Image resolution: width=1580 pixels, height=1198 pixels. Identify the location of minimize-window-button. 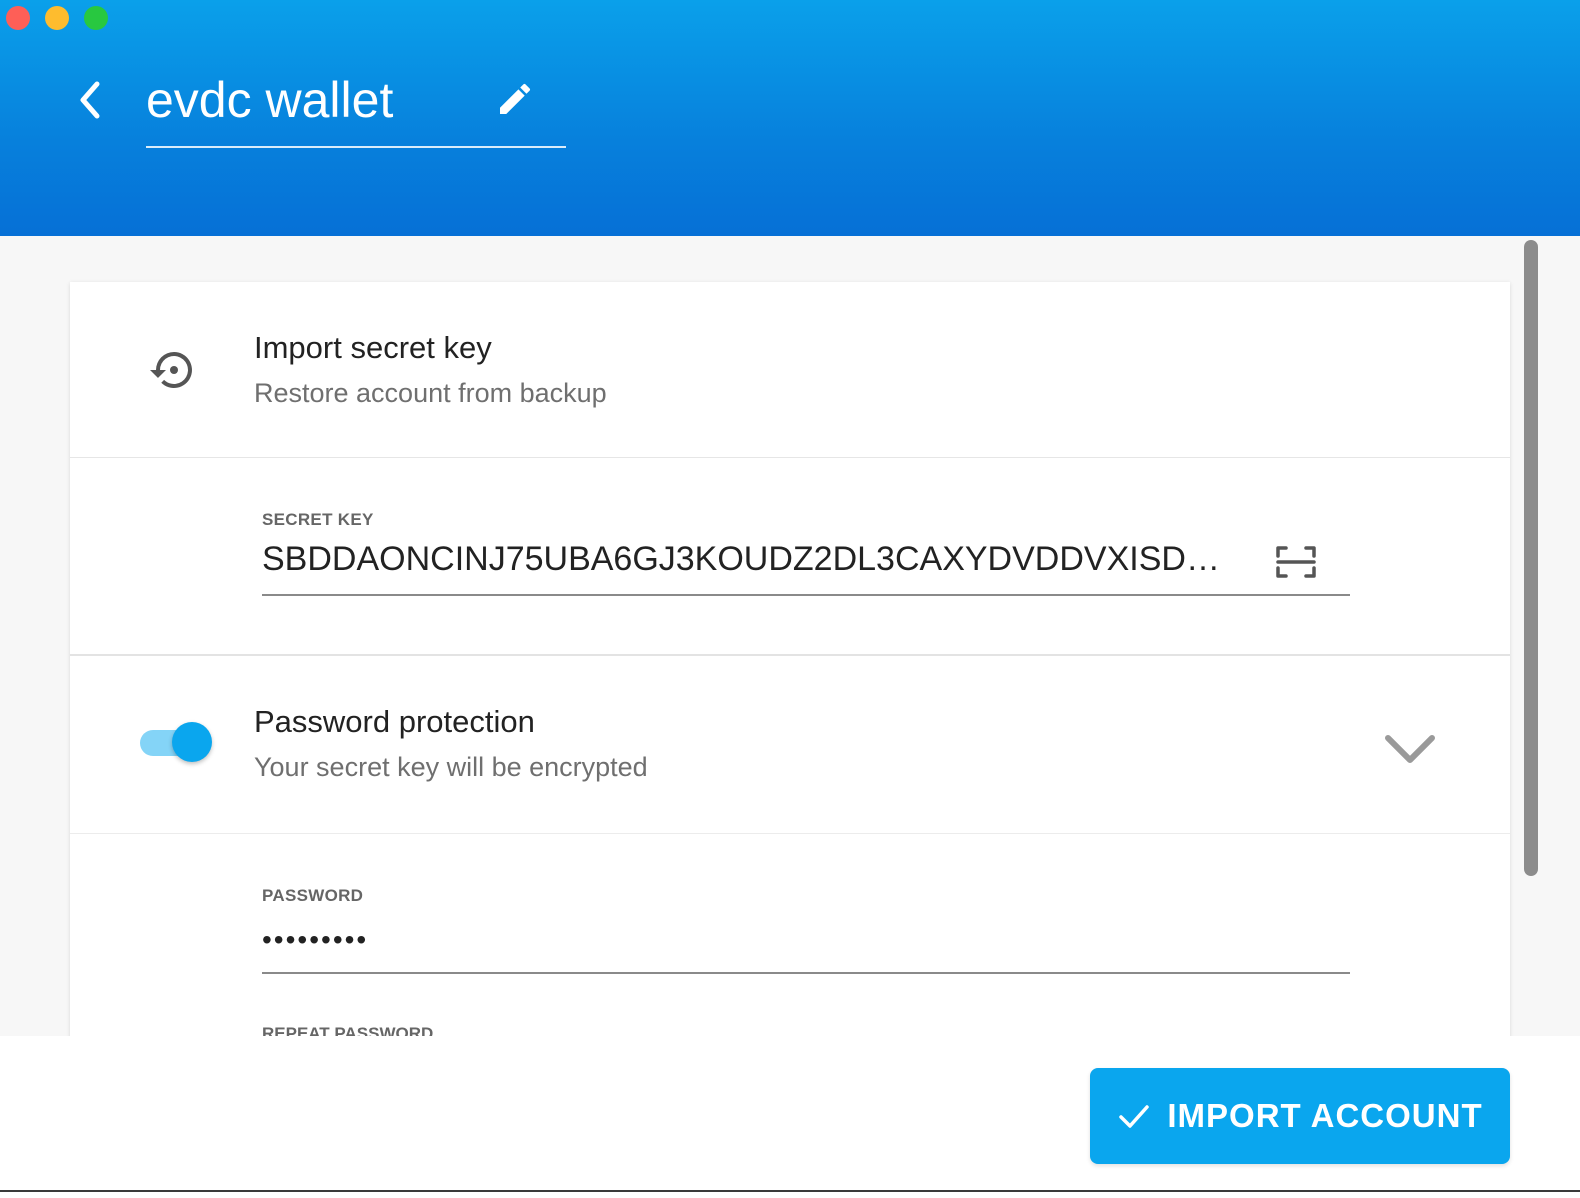
(57, 18).